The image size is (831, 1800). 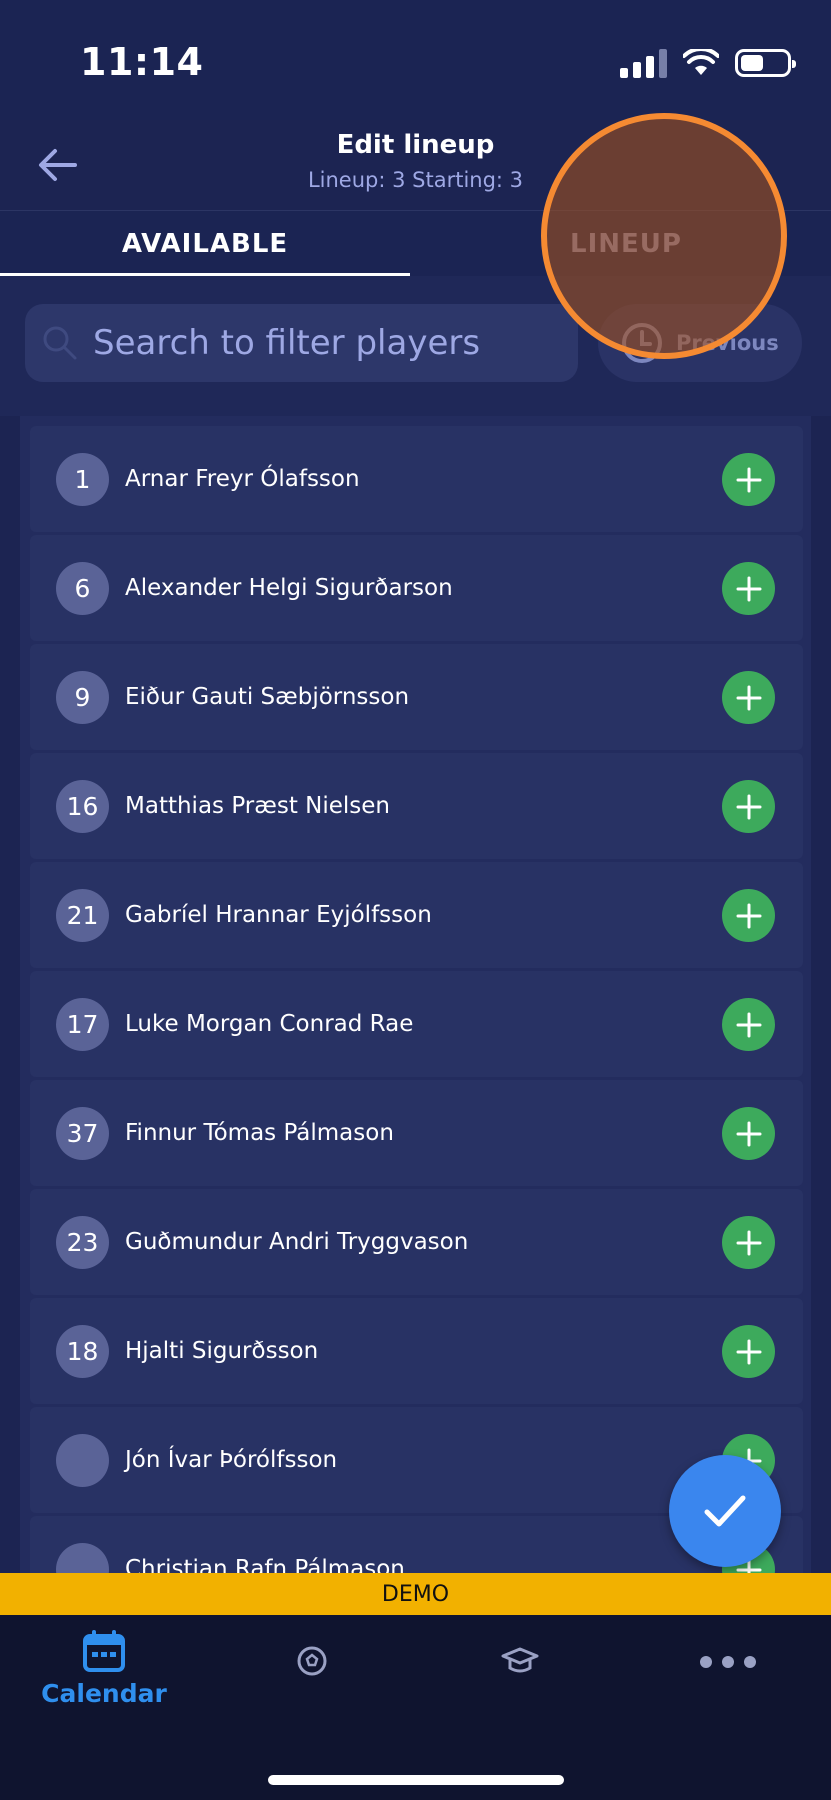 I want to click on football-icon, so click(x=312, y=1661).